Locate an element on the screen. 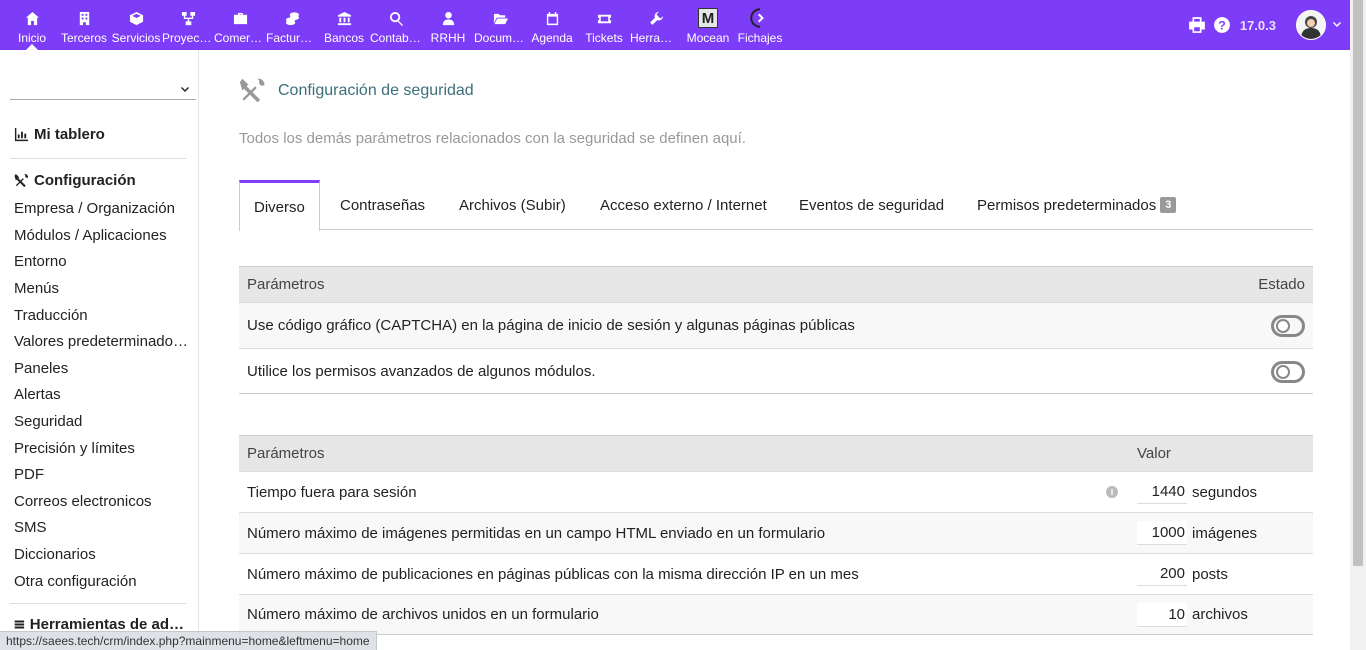  topmenu-item-proyectos: Proyectos is located at coordinates (188, 25).